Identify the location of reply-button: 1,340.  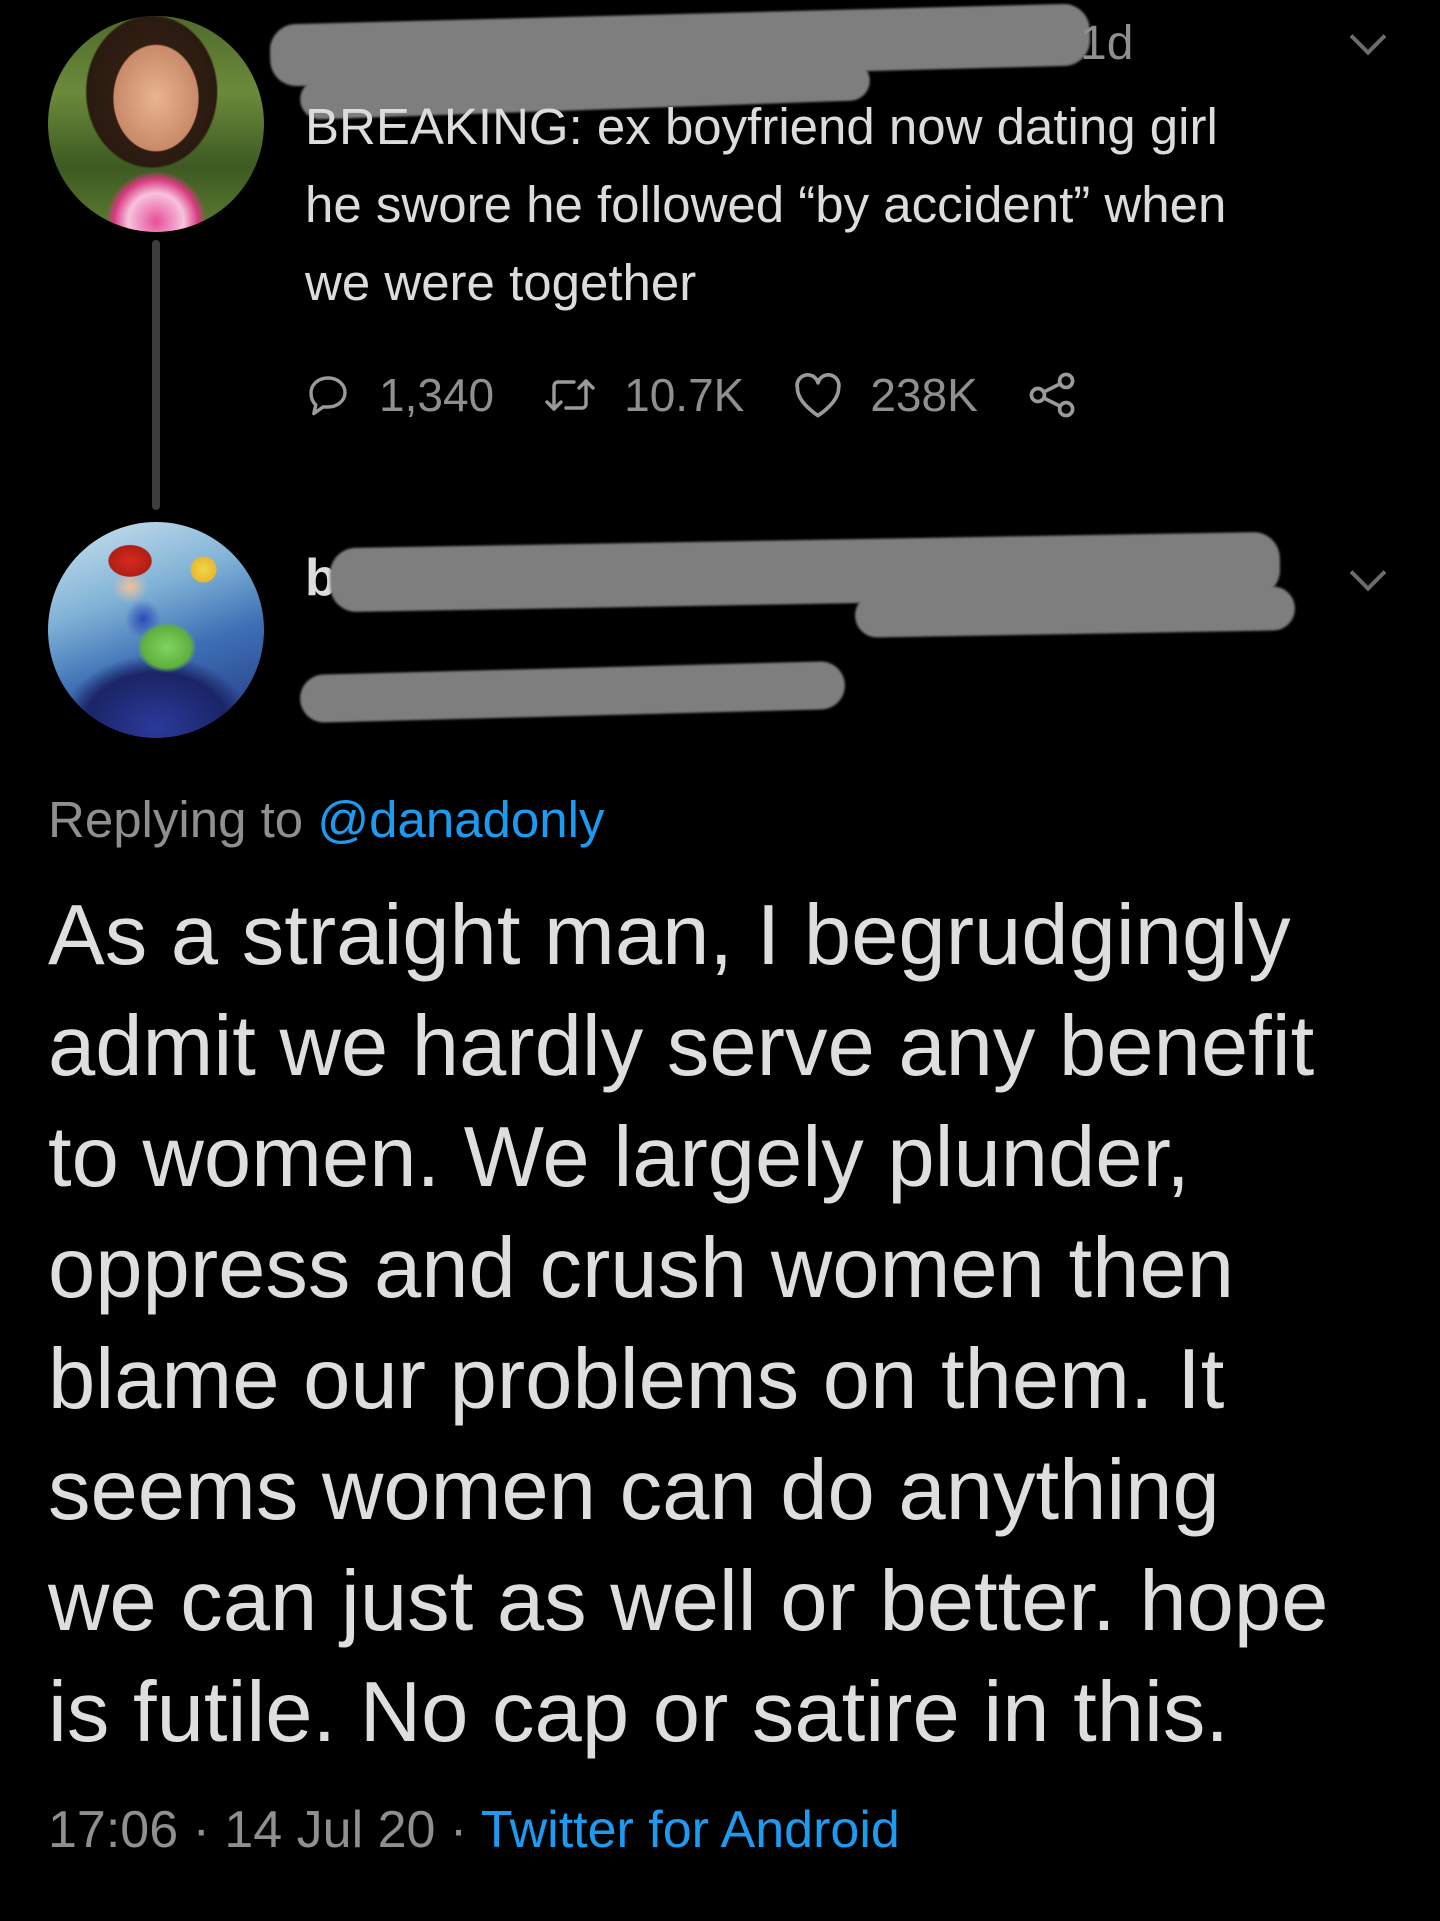
(399, 395).